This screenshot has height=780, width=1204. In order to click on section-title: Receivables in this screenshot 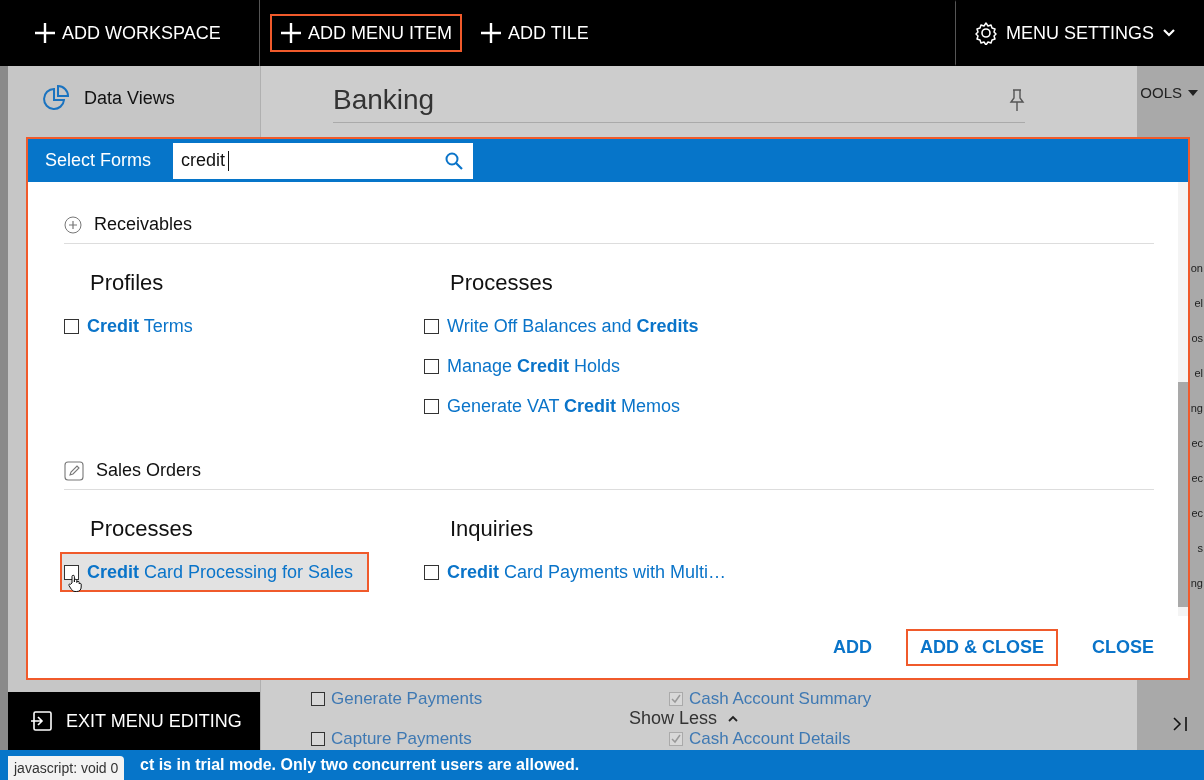, I will do `click(143, 224)`.